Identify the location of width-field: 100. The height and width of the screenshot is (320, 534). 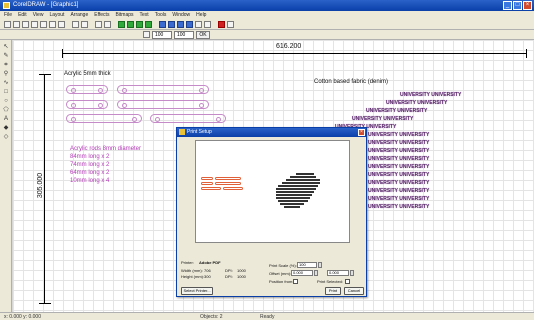
(162, 35).